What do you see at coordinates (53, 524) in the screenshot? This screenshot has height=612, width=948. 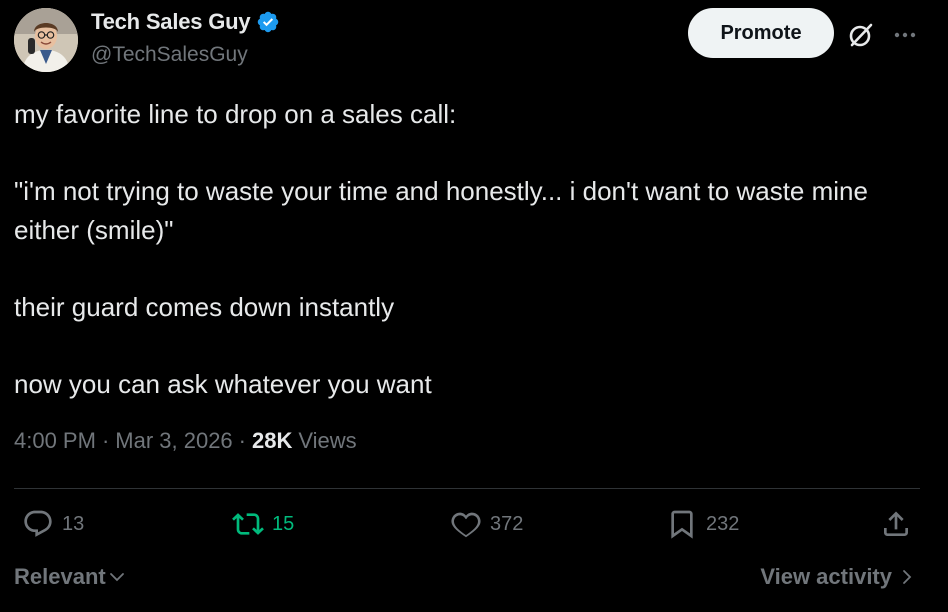 I see `reply-button: 13` at bounding box center [53, 524].